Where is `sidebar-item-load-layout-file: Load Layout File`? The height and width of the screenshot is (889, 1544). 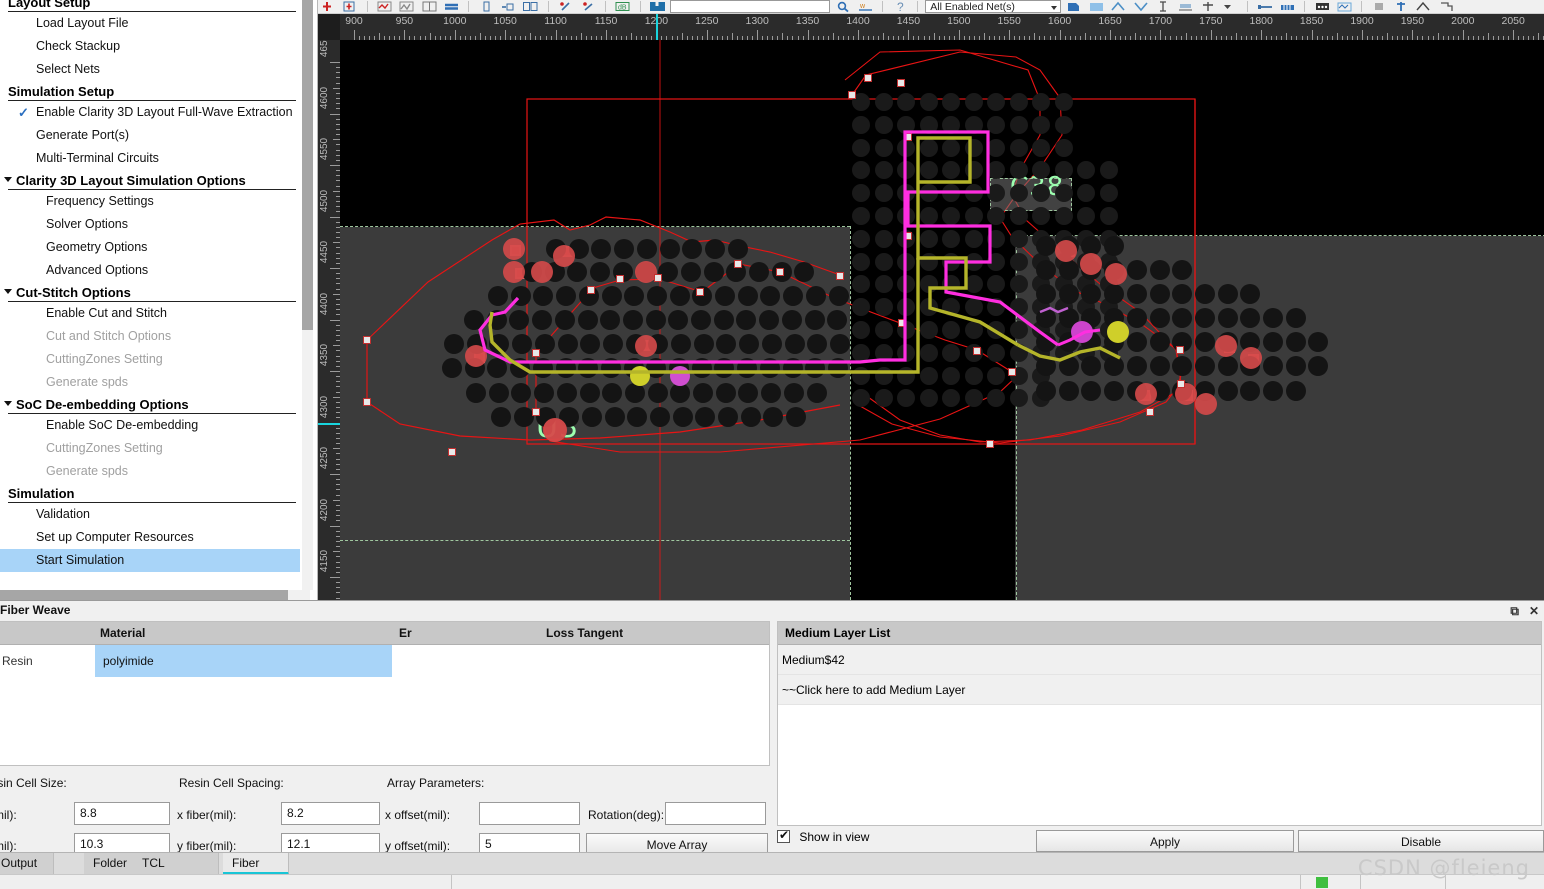 sidebar-item-load-layout-file: Load Layout File is located at coordinates (150, 23).